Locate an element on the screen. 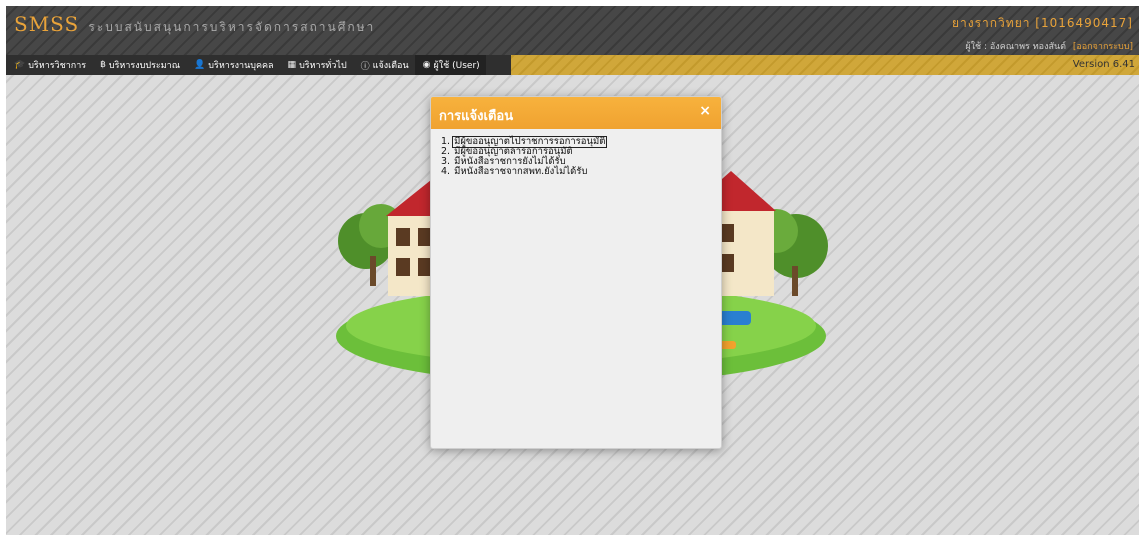 This screenshot has height=535, width=1139. graduation-cap-icon: 🎓 is located at coordinates (20, 65).